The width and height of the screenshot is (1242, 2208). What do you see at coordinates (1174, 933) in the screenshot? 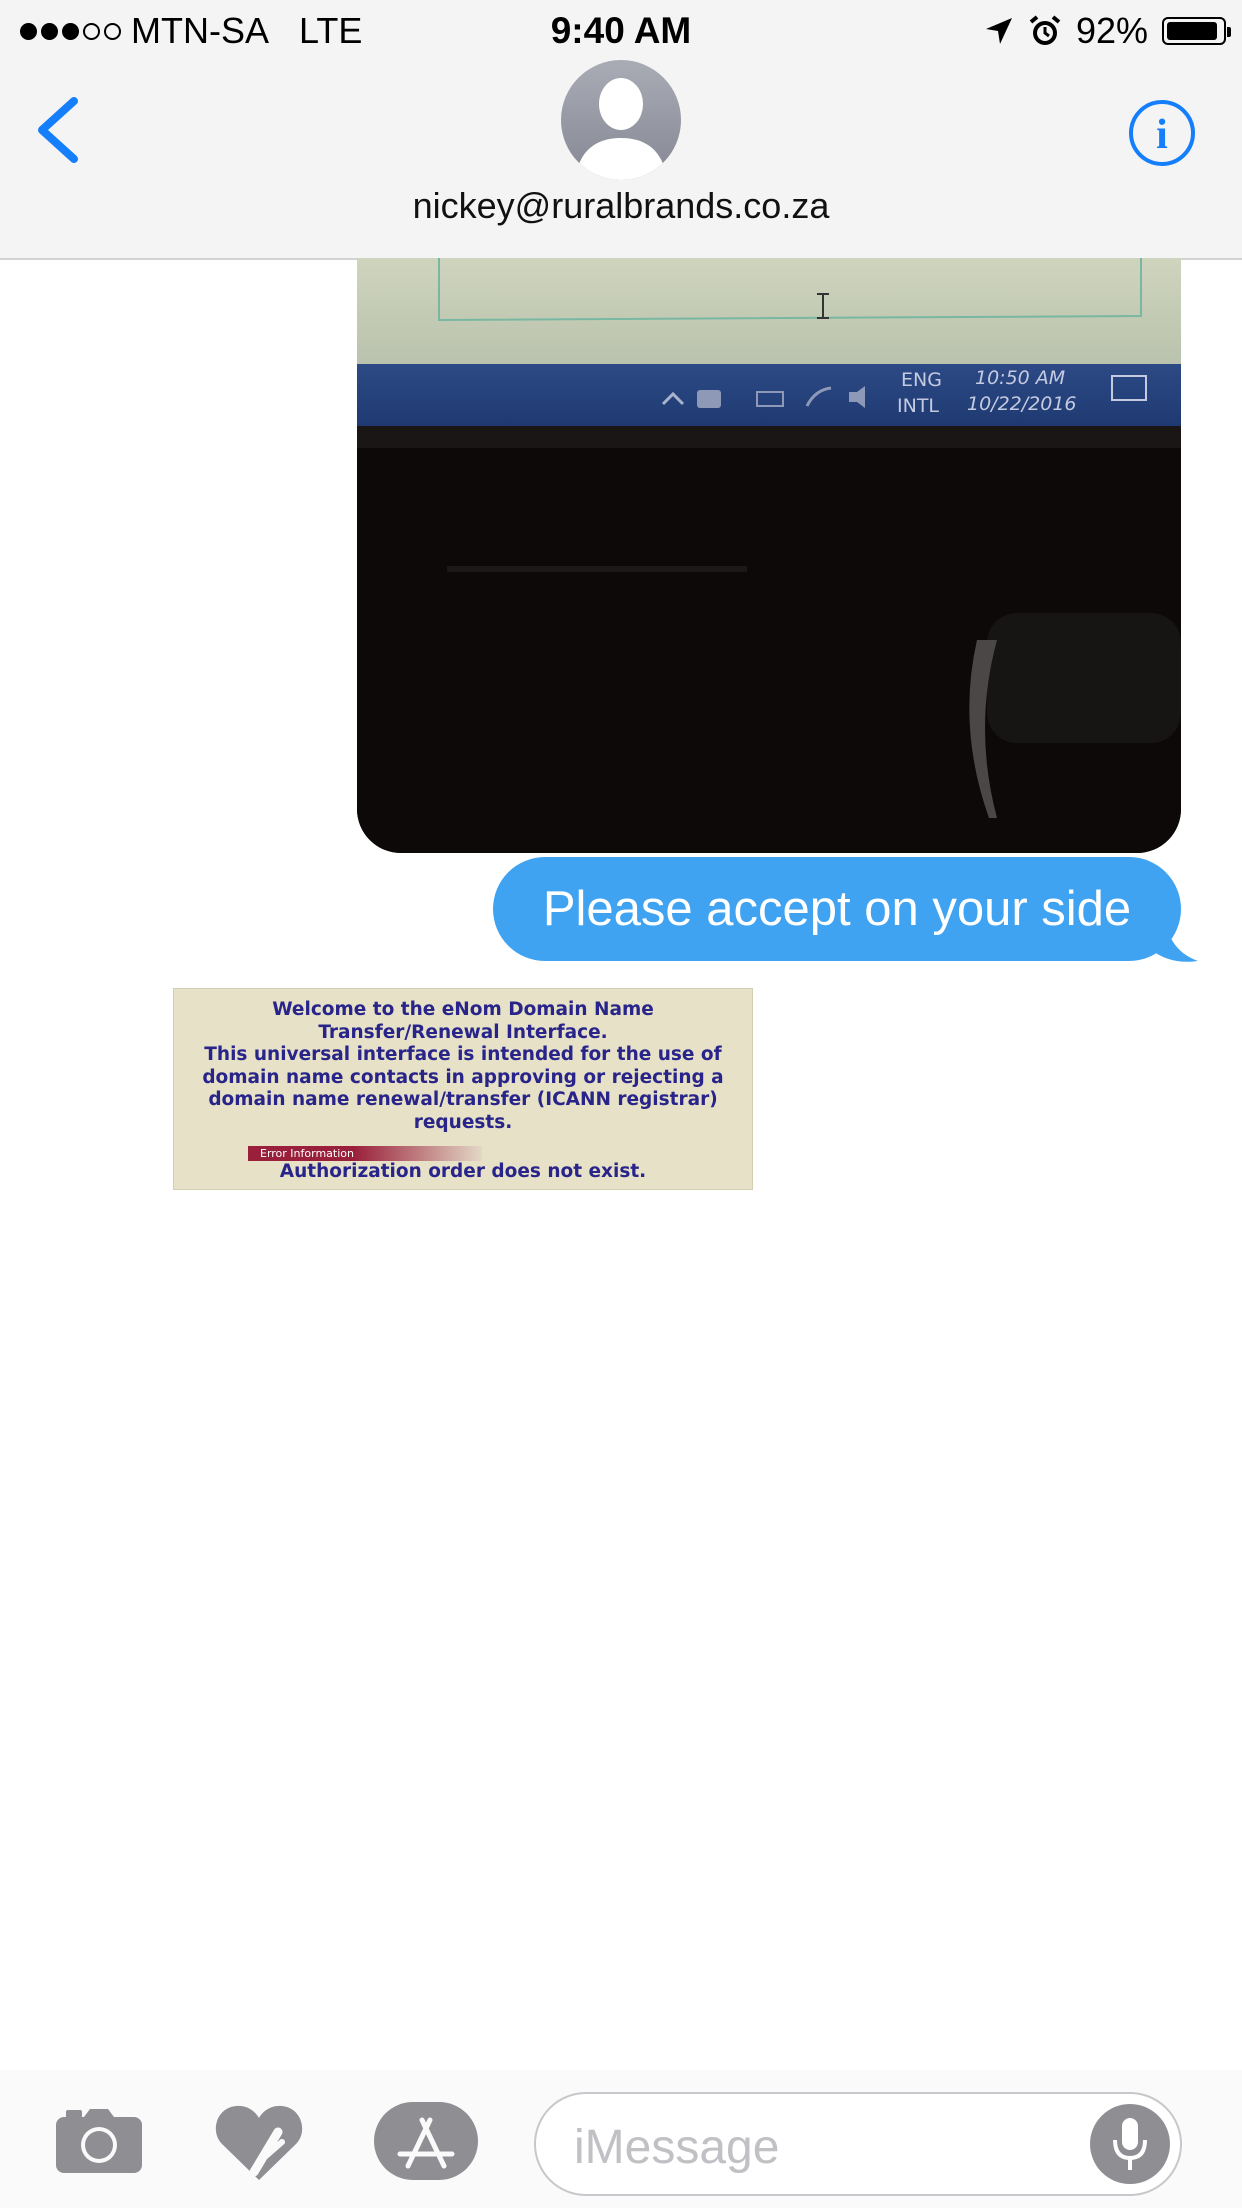
I see `bubble-tail` at bounding box center [1174, 933].